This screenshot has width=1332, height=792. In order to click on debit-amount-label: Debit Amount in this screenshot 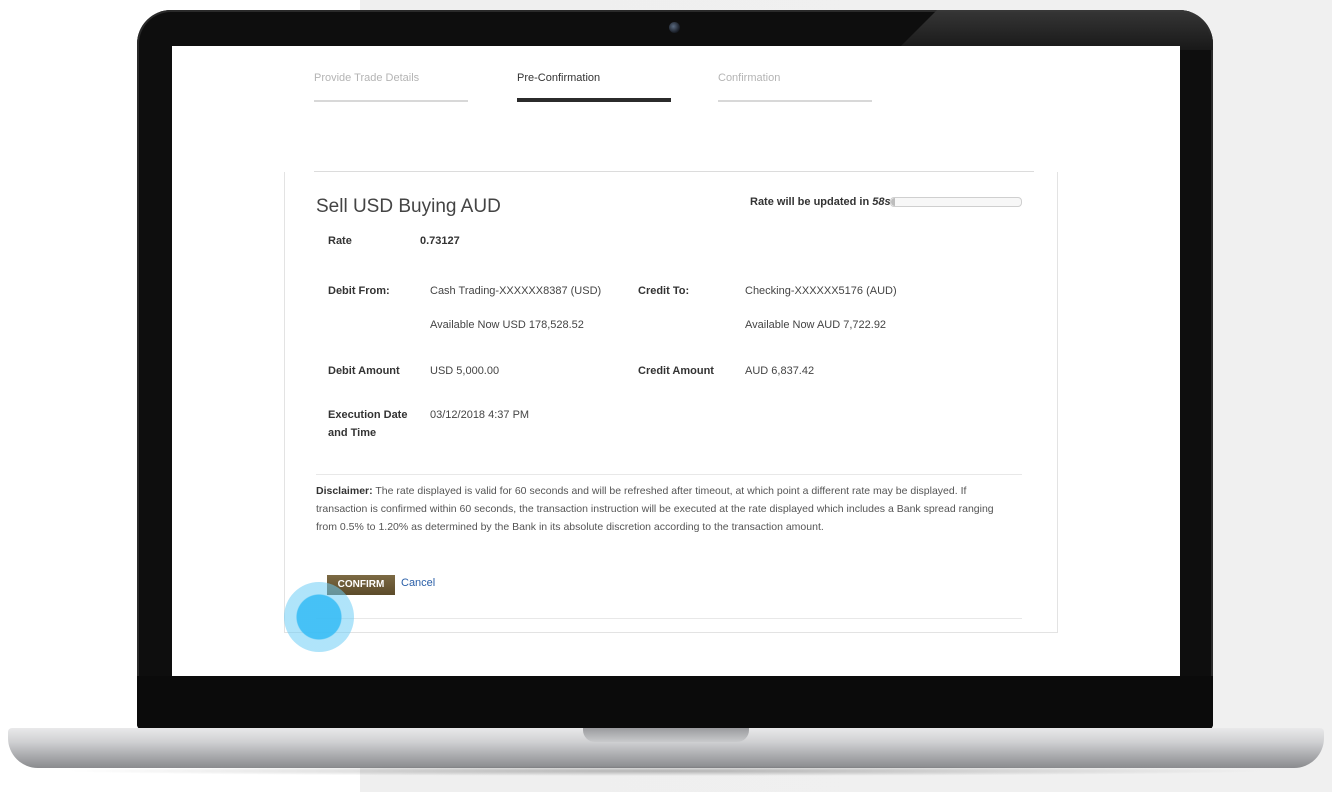, I will do `click(364, 371)`.